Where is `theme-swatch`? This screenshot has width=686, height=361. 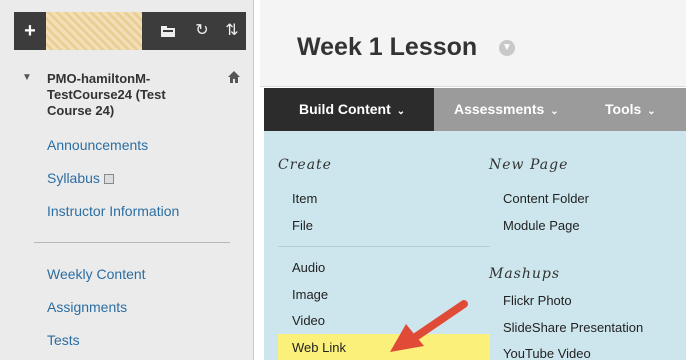 theme-swatch is located at coordinates (94, 31).